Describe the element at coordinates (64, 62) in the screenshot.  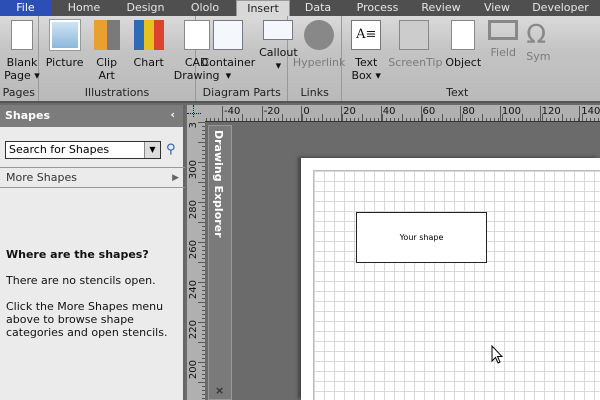
I see `picture-label: Picture` at that location.